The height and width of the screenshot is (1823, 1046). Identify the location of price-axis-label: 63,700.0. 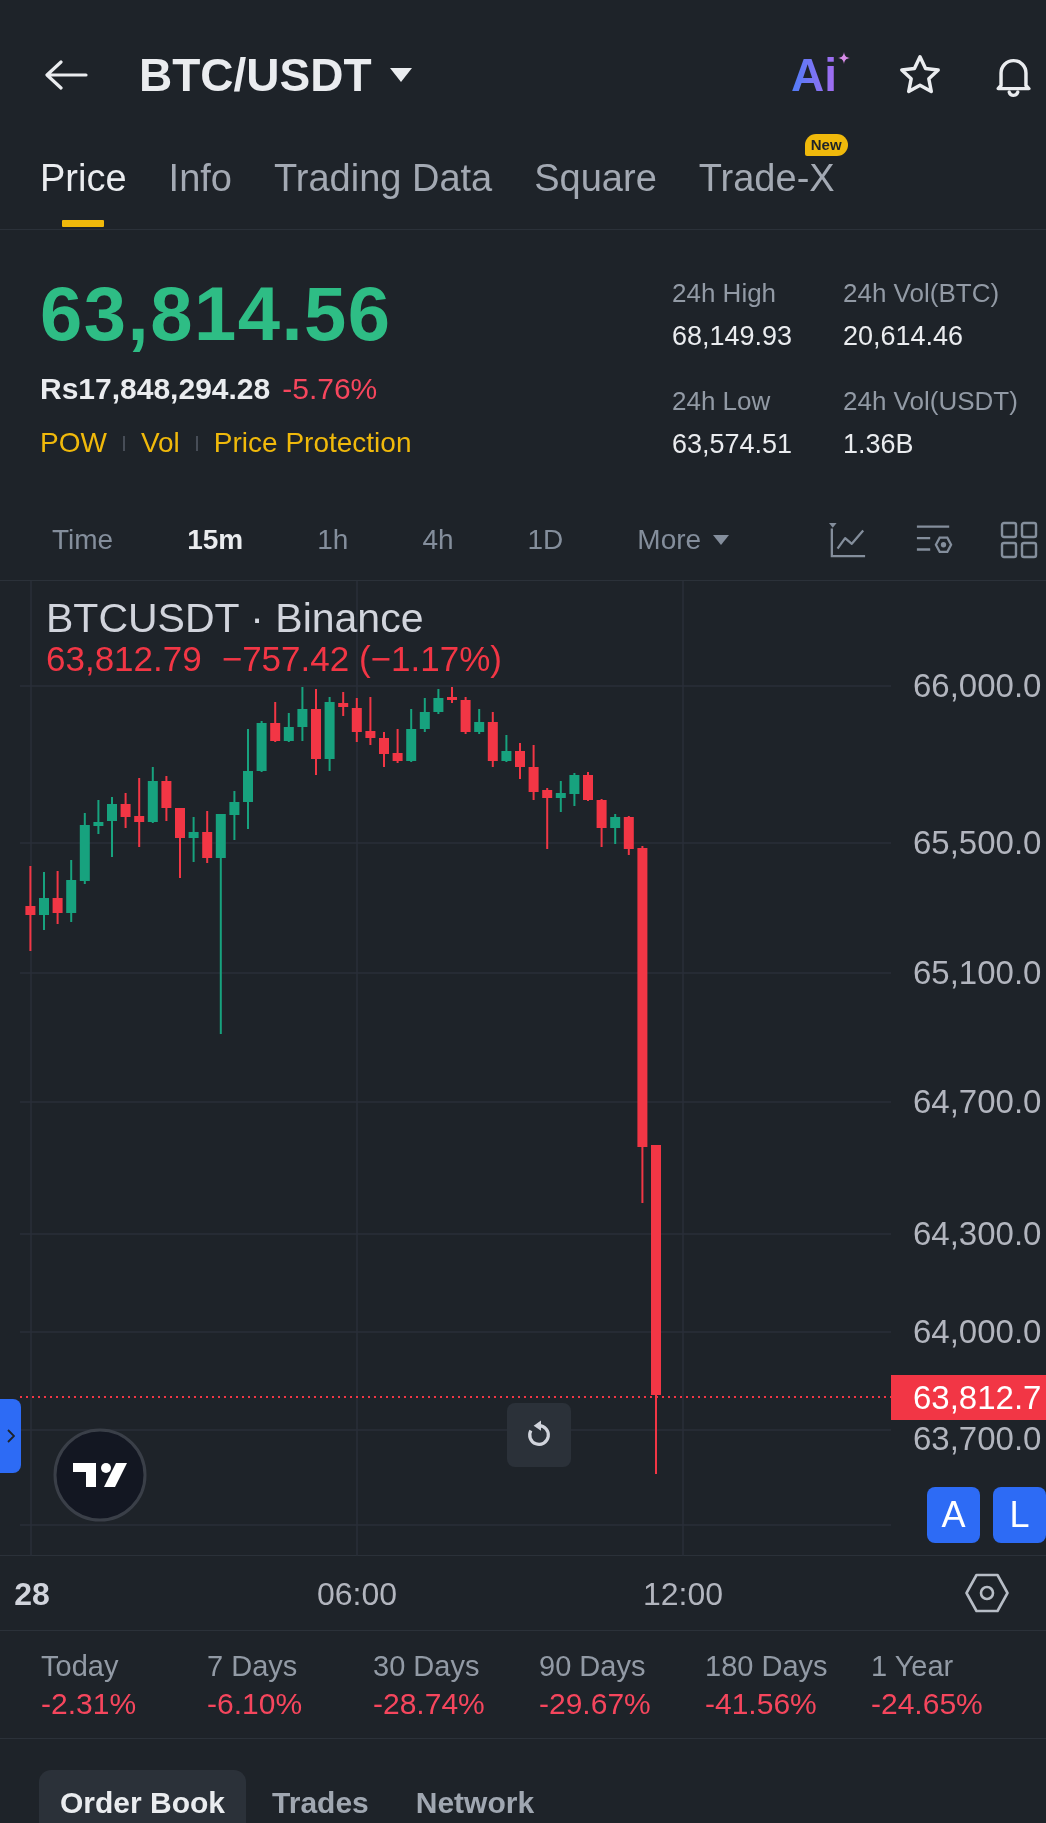
(977, 1439).